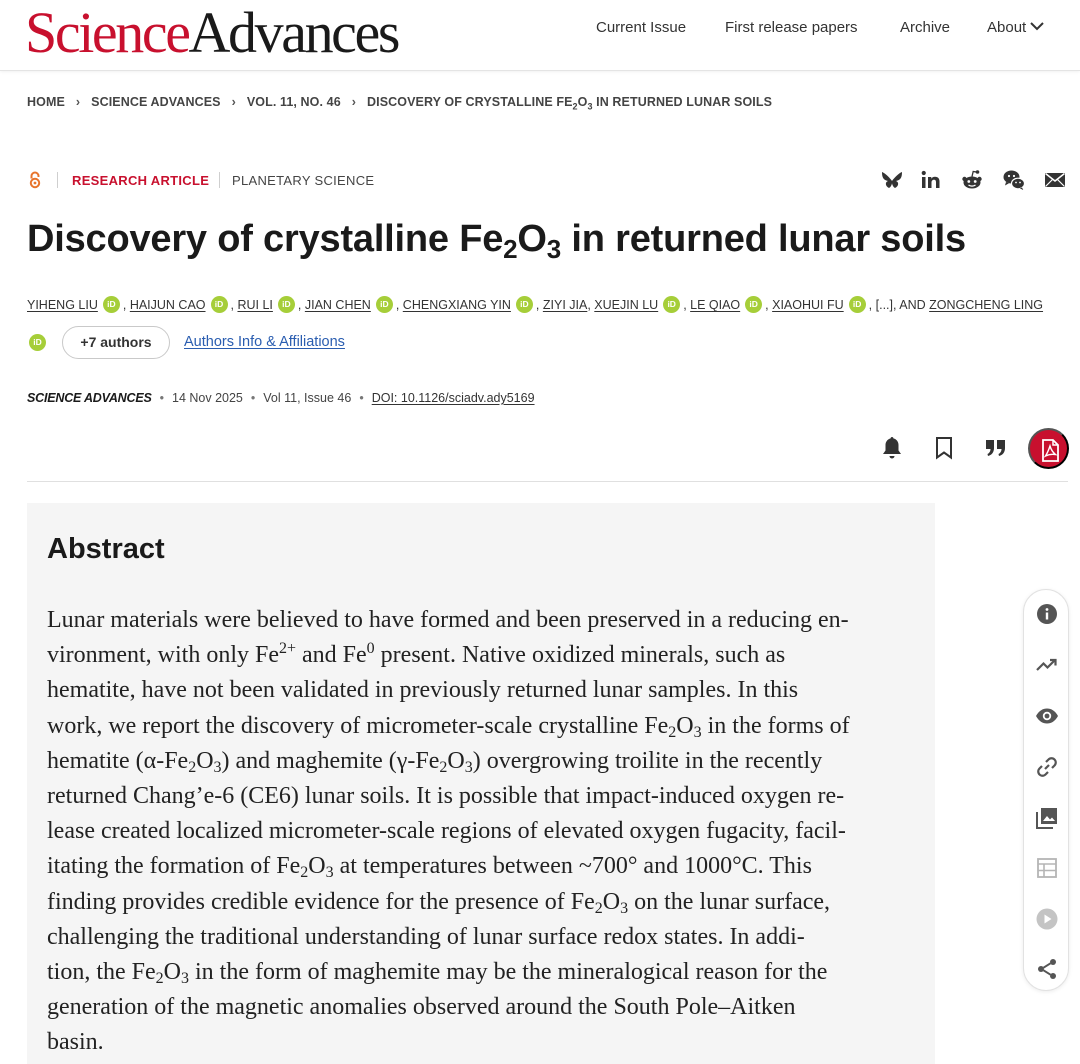 This screenshot has width=1080, height=1064. I want to click on reddit-icon, so click(972, 180).